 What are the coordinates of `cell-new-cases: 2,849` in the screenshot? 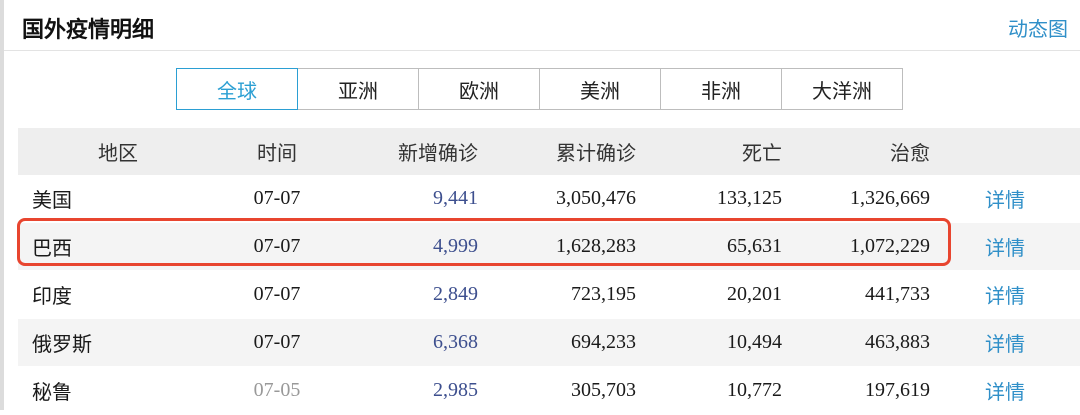 It's located at (407, 294).